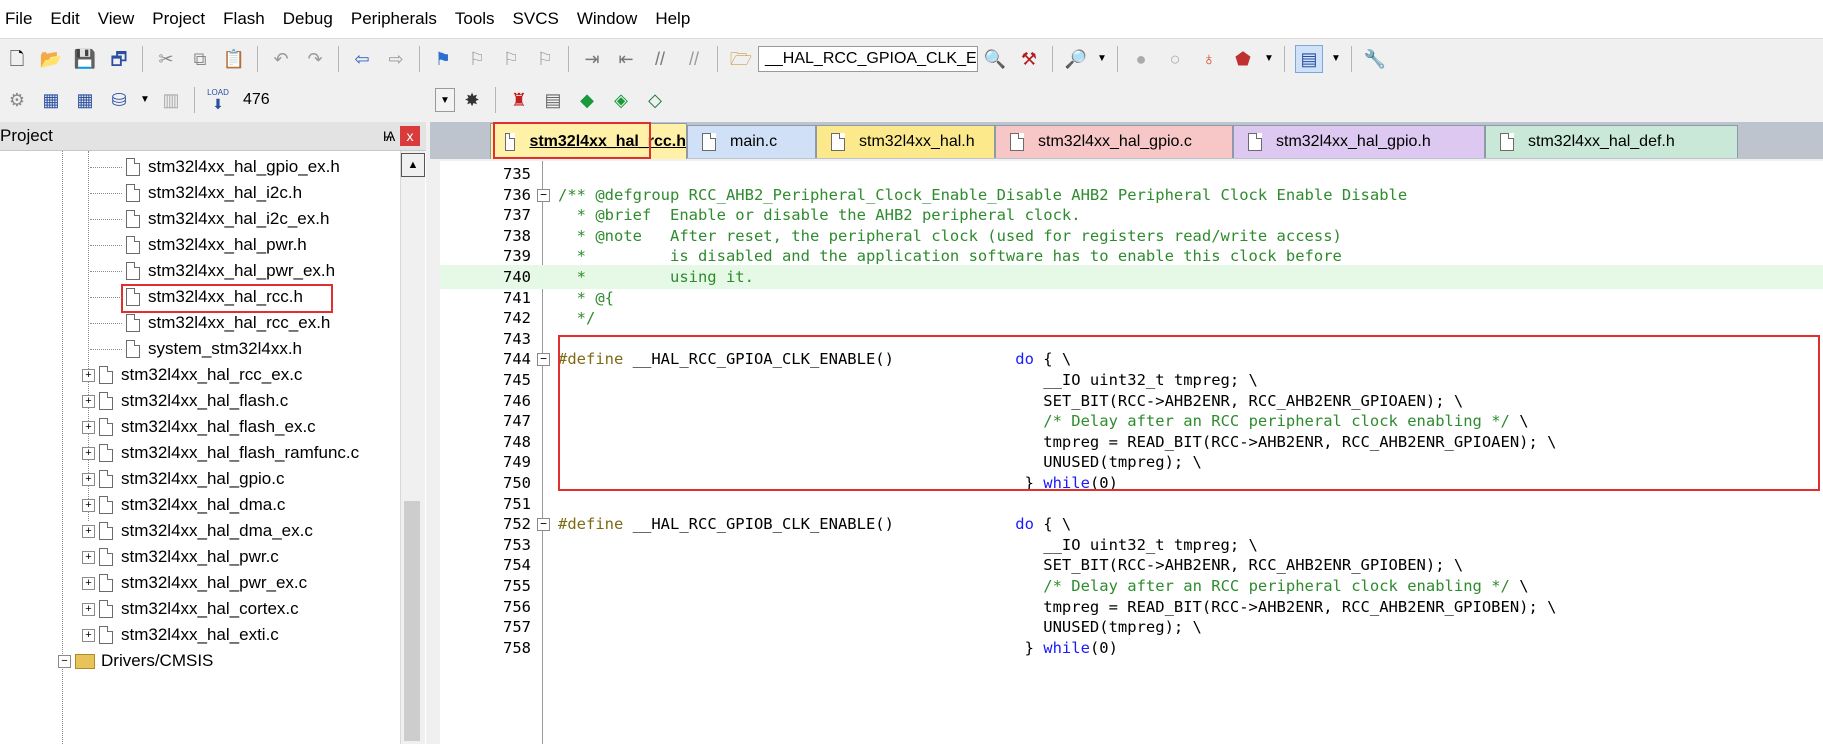  I want to click on menu-file: File, so click(20, 19).